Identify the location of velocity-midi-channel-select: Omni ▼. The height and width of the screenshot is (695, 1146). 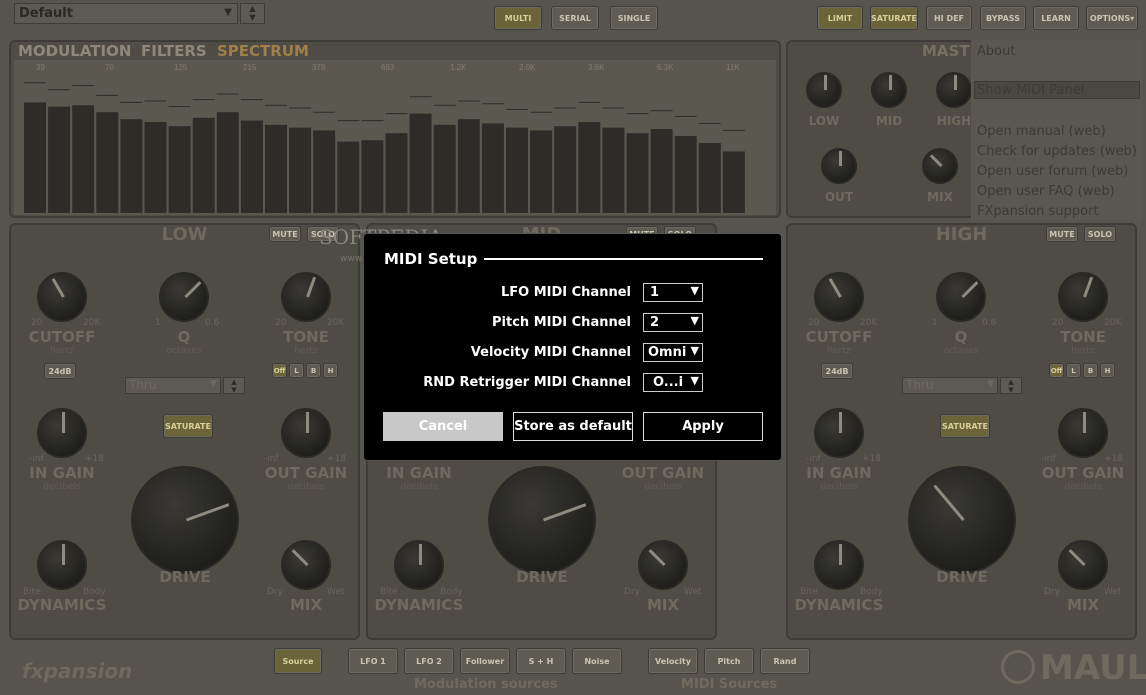
(673, 352).